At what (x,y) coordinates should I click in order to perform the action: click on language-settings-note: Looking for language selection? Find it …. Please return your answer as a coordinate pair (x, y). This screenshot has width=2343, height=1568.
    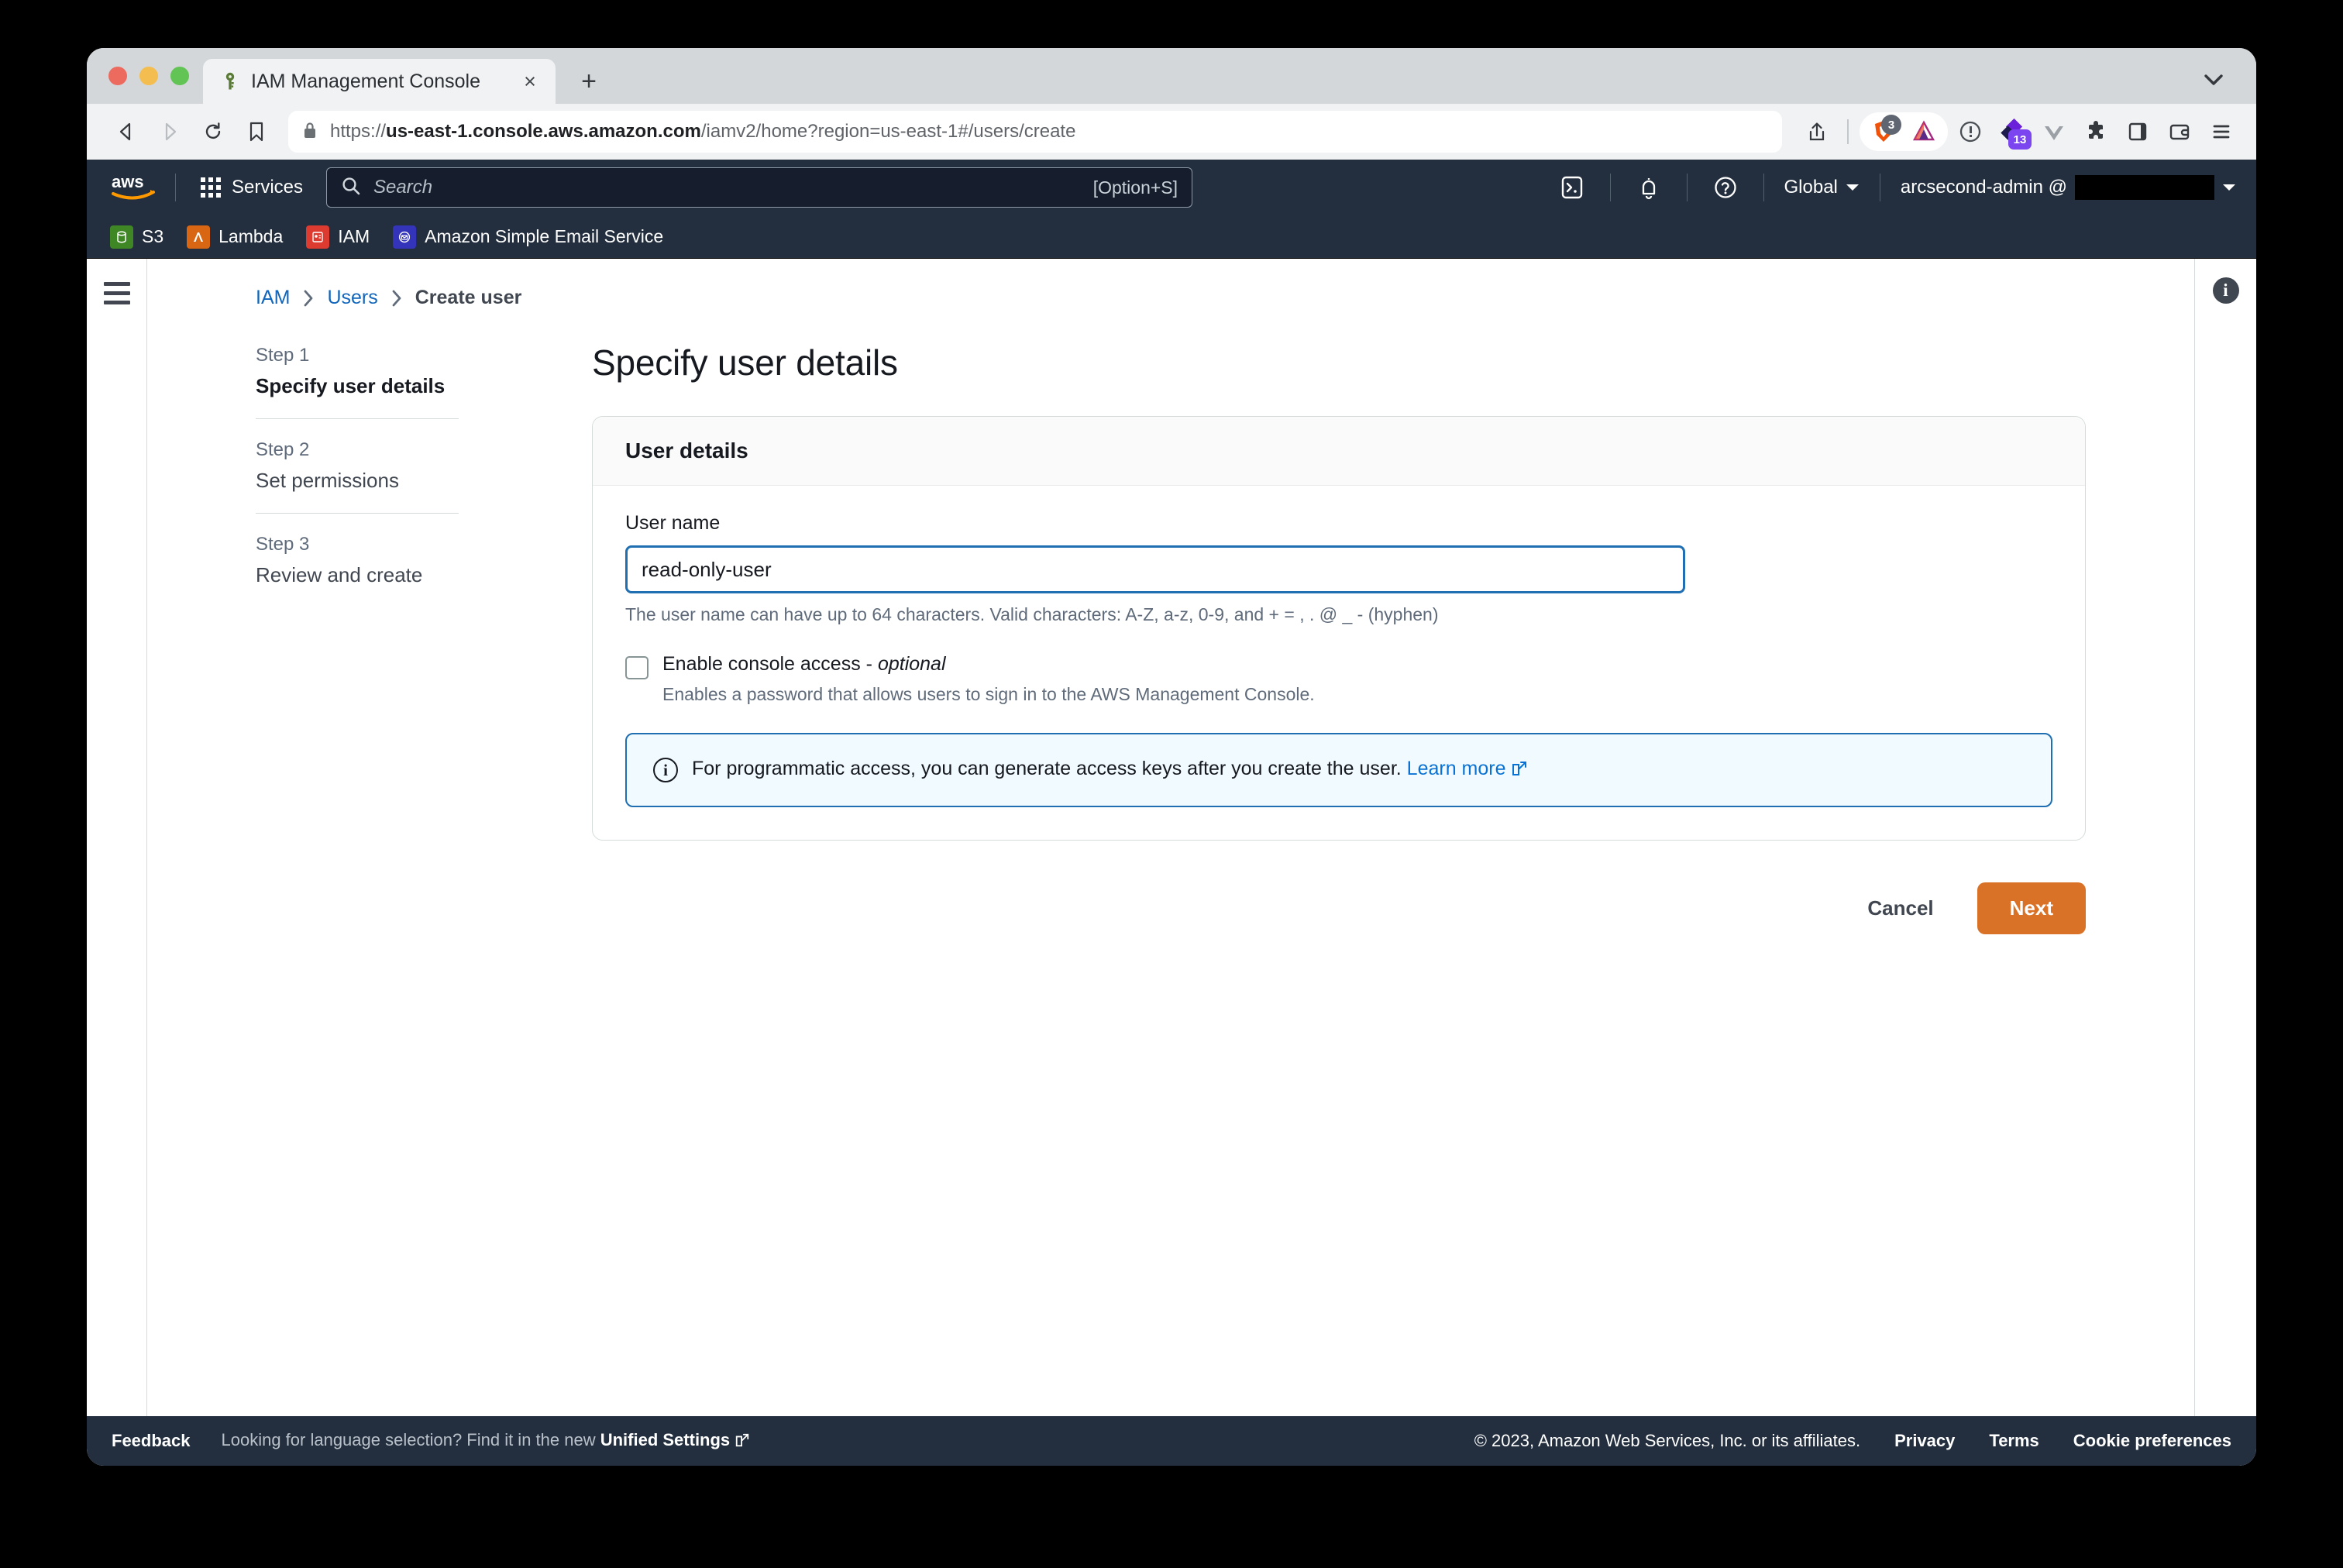
    Looking at the image, I should click on (486, 1441).